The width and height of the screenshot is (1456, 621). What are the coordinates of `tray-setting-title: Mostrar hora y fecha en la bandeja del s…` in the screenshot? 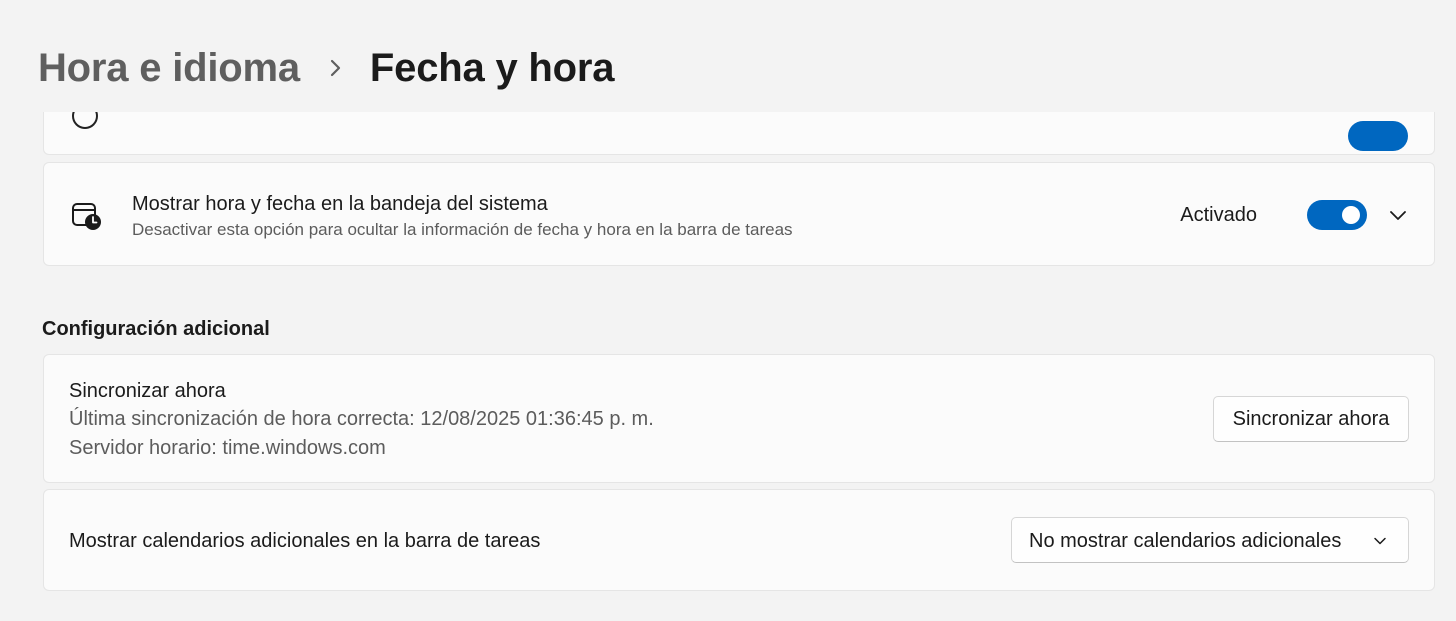 It's located at (340, 204).